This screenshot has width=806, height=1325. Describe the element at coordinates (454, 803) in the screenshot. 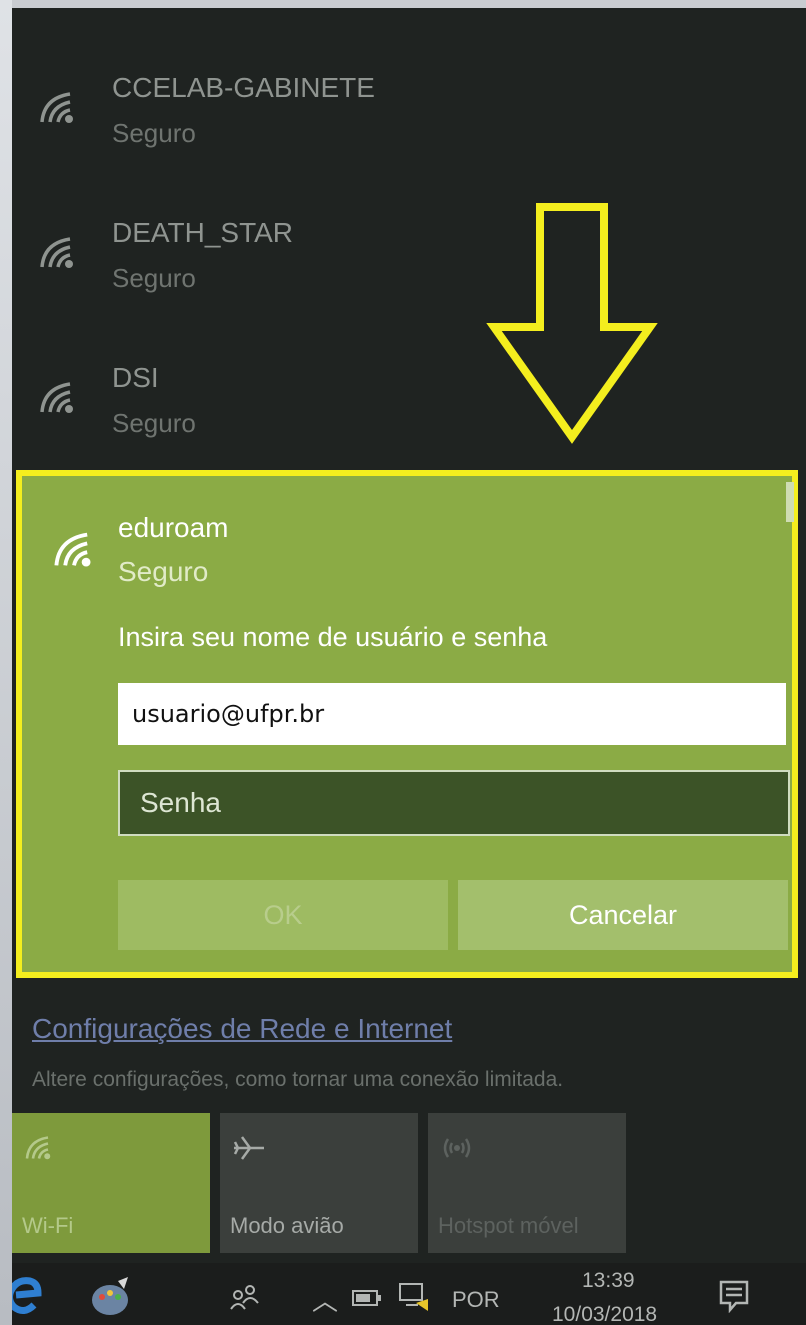

I see `password-input` at that location.